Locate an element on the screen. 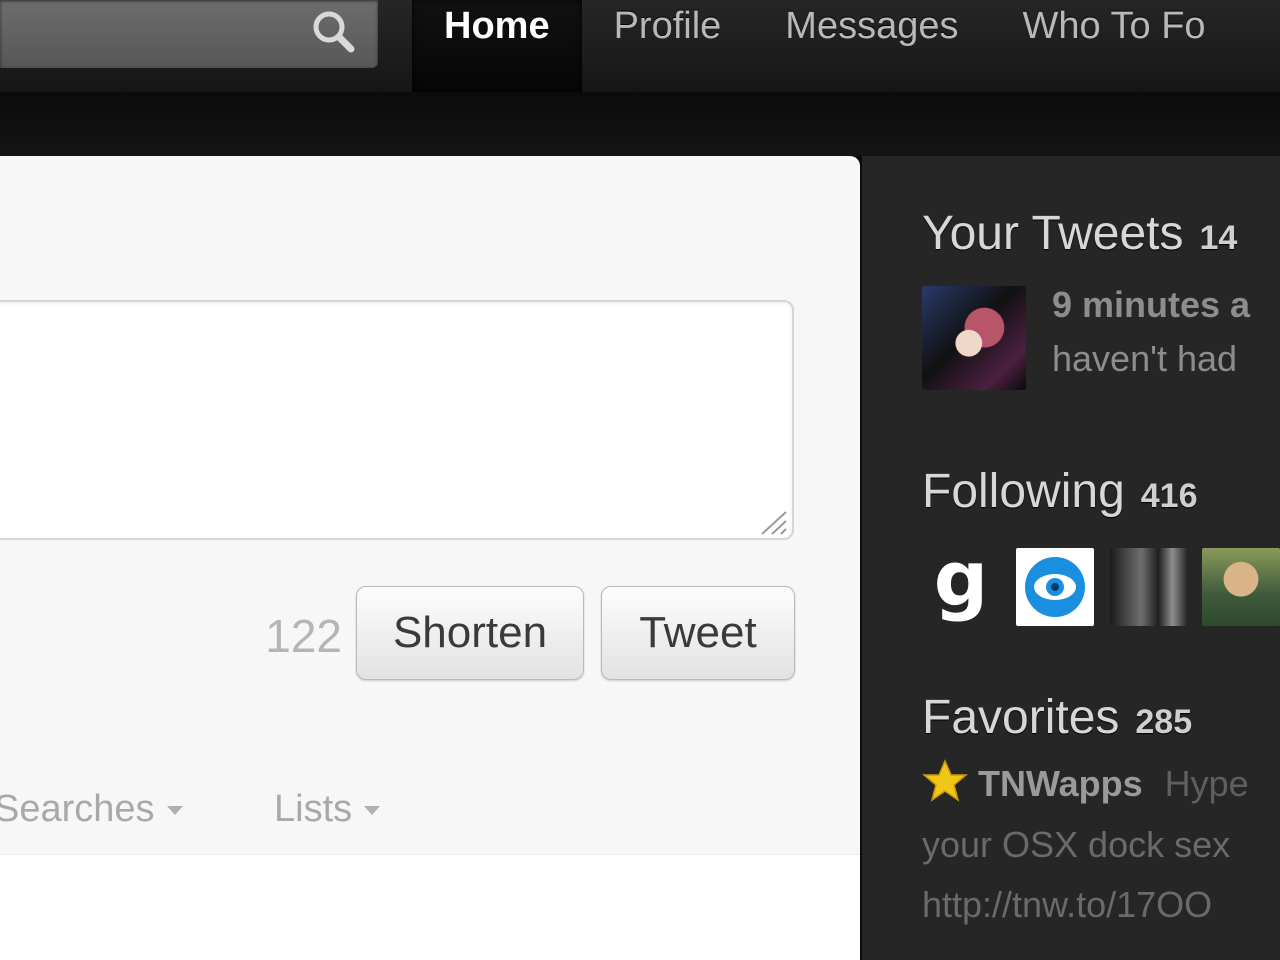 This screenshot has height=960, width=1280. tab-lists: Lists is located at coordinates (327, 815).